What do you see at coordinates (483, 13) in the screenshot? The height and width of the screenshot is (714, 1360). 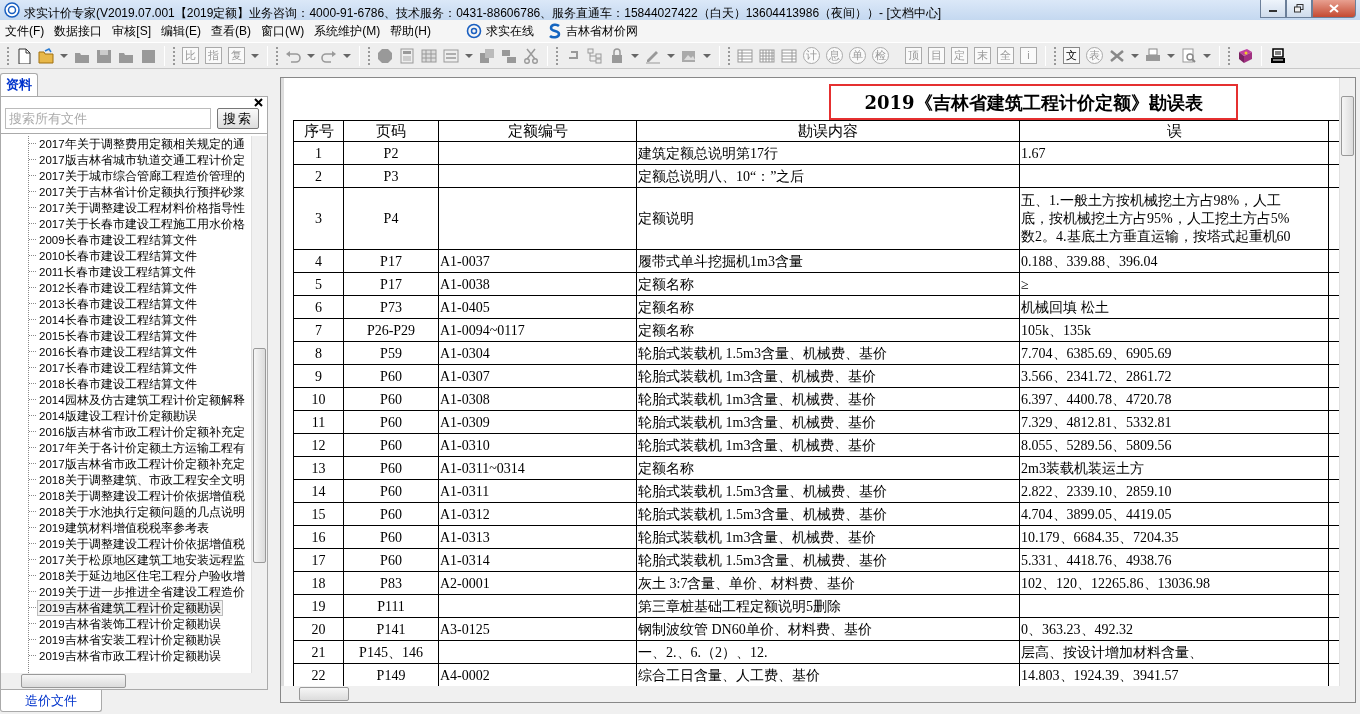 I see `window-title: 求实计价专家(V2019.07.001【2019定额】业务咨询：4000-91-6786、技术服务：0431-88606786、服务直通车：15844027422（白天）13604413986（夜间））- [文档中心]` at bounding box center [483, 13].